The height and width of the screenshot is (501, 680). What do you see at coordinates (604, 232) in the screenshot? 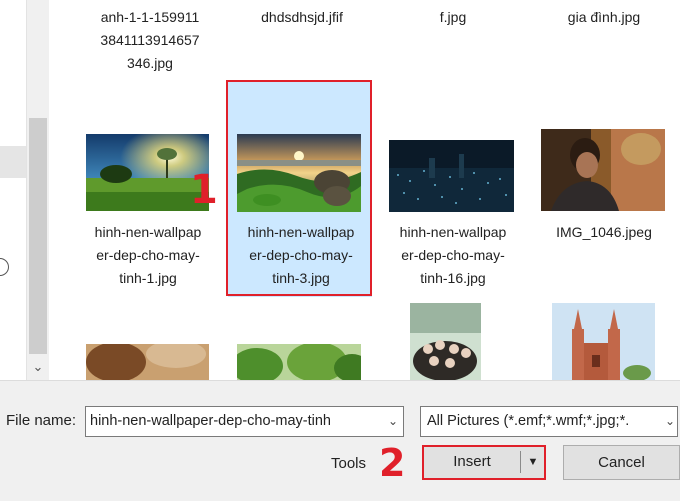
I see `file-name-label: IMG_1046.jpeg` at bounding box center [604, 232].